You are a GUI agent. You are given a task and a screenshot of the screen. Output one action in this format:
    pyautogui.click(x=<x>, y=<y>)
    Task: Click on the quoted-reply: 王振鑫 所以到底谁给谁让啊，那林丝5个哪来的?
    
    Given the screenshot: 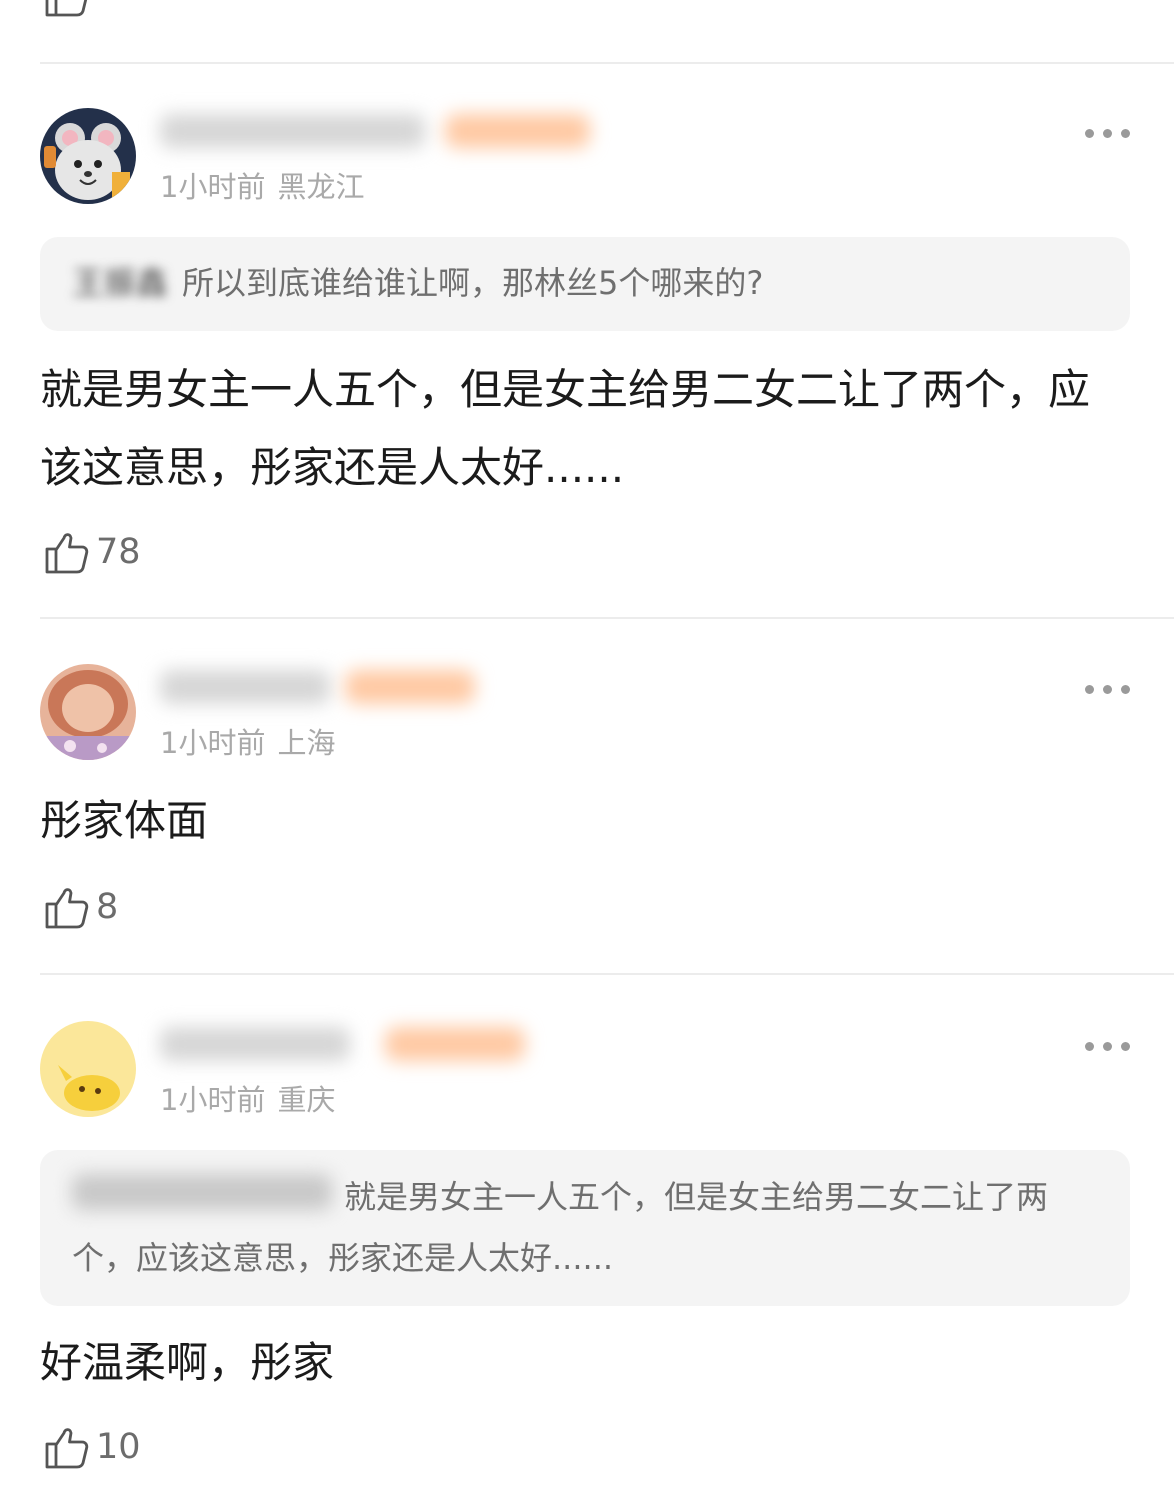 What is the action you would take?
    pyautogui.click(x=585, y=284)
    